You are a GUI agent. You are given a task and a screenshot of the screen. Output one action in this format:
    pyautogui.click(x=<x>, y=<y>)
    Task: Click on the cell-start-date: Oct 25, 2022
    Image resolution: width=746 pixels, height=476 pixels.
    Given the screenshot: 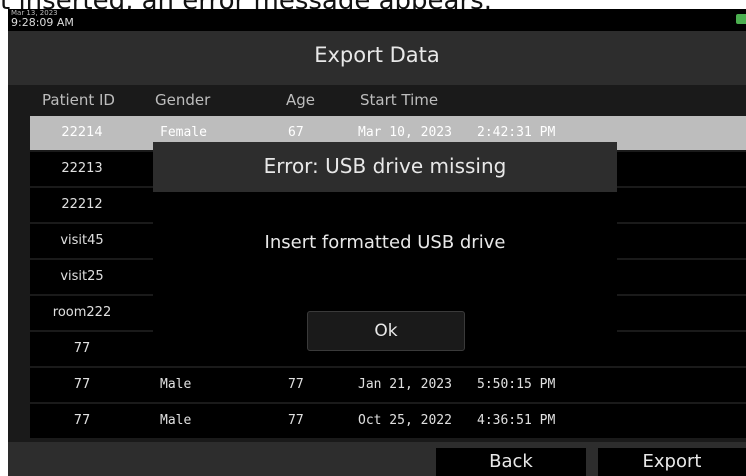 What is the action you would take?
    pyautogui.click(x=405, y=420)
    